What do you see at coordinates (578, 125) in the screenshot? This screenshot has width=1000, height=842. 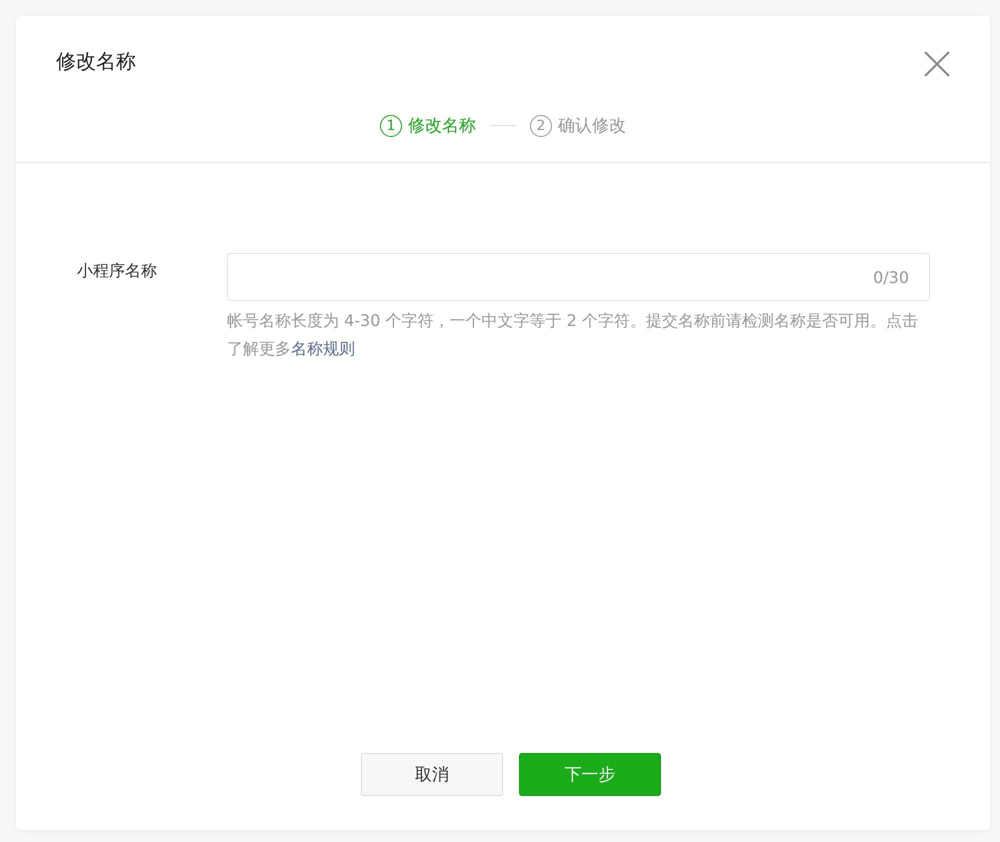 I see `step-indicator: 2 确认修改` at bounding box center [578, 125].